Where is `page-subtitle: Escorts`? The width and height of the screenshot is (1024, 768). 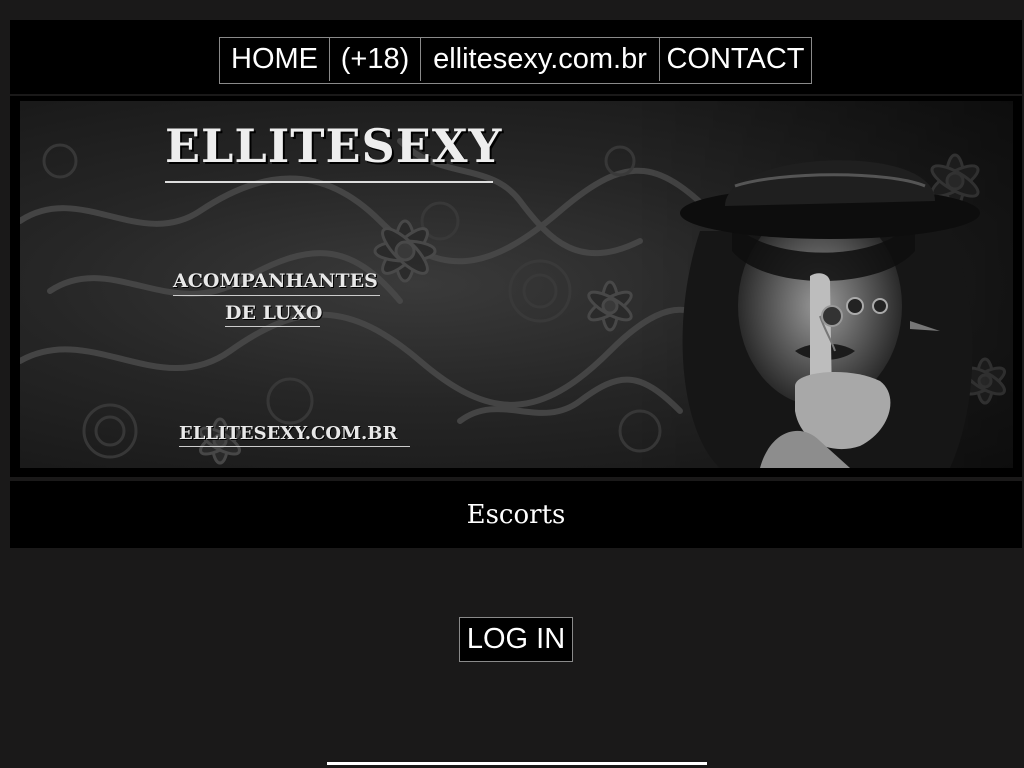
page-subtitle: Escorts is located at coordinates (516, 514).